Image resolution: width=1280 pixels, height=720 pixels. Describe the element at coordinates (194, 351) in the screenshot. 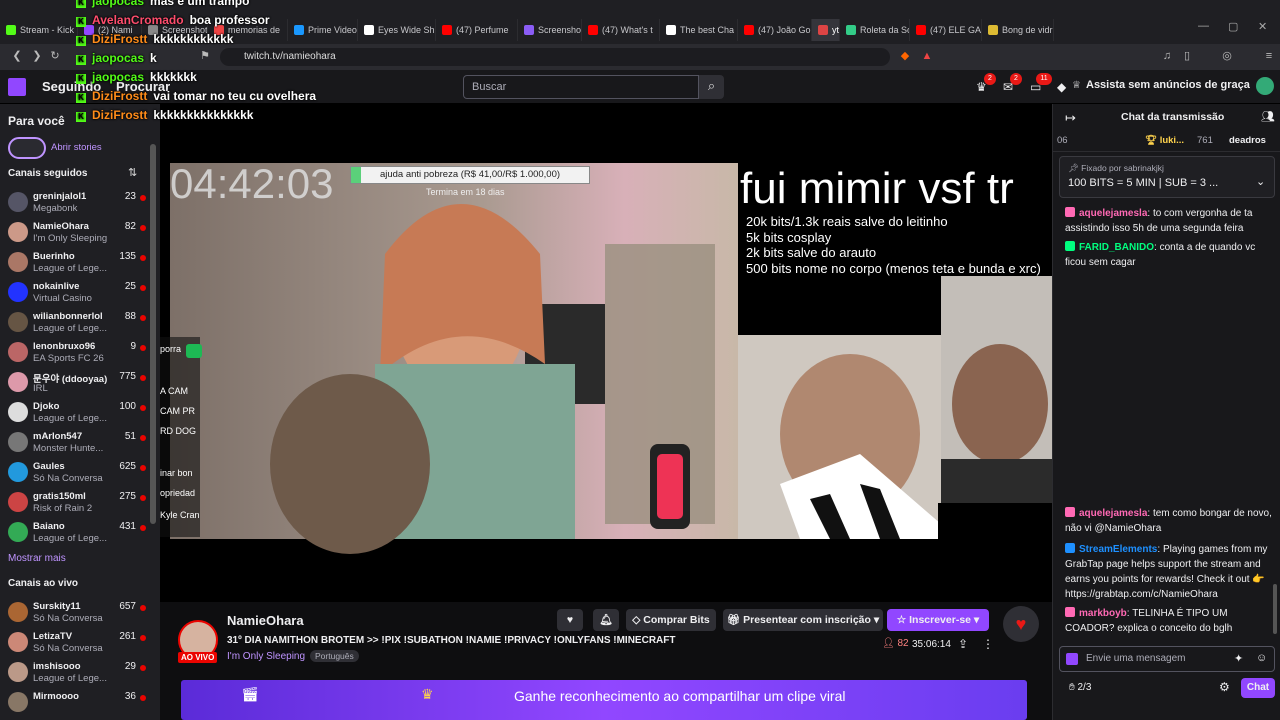

I see `pix-icon` at that location.